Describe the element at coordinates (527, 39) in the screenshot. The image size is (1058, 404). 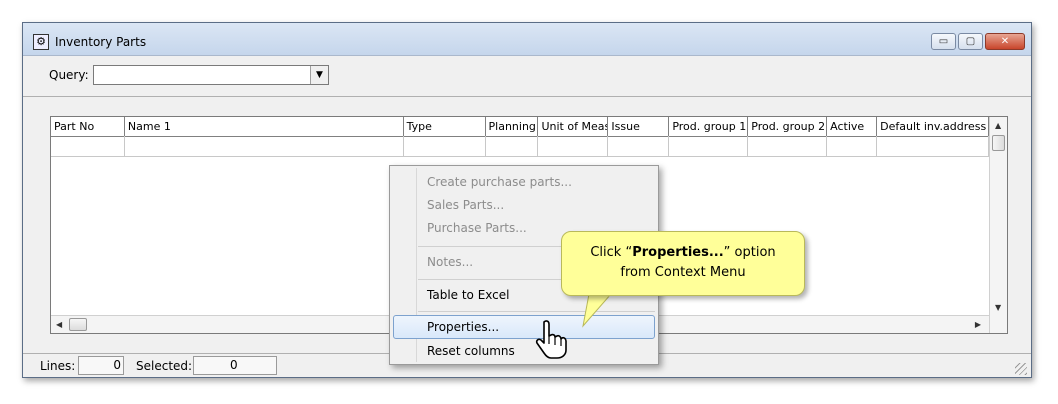
I see `title-bar: ⚙ Inventory Parts ▭ ▢ ✕` at that location.